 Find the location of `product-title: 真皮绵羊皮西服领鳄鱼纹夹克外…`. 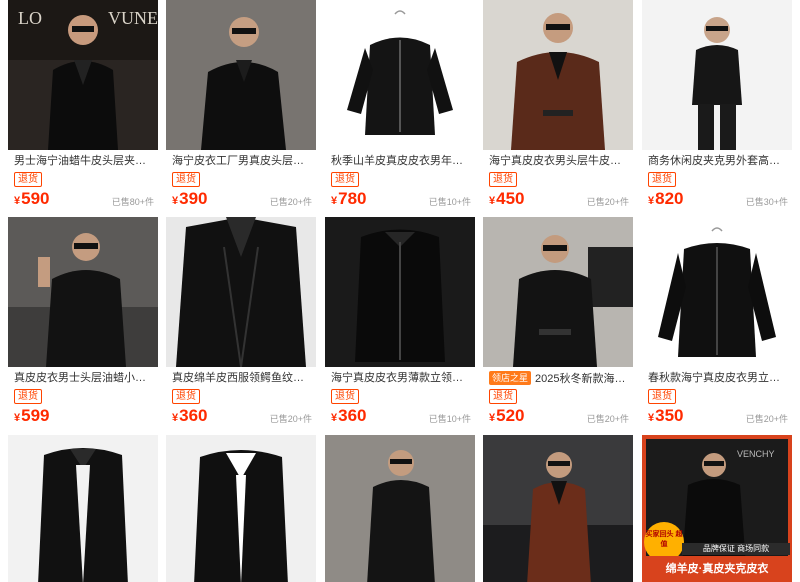

product-title: 真皮绵羊皮西服领鳄鱼纹夹克外… is located at coordinates (242, 378).